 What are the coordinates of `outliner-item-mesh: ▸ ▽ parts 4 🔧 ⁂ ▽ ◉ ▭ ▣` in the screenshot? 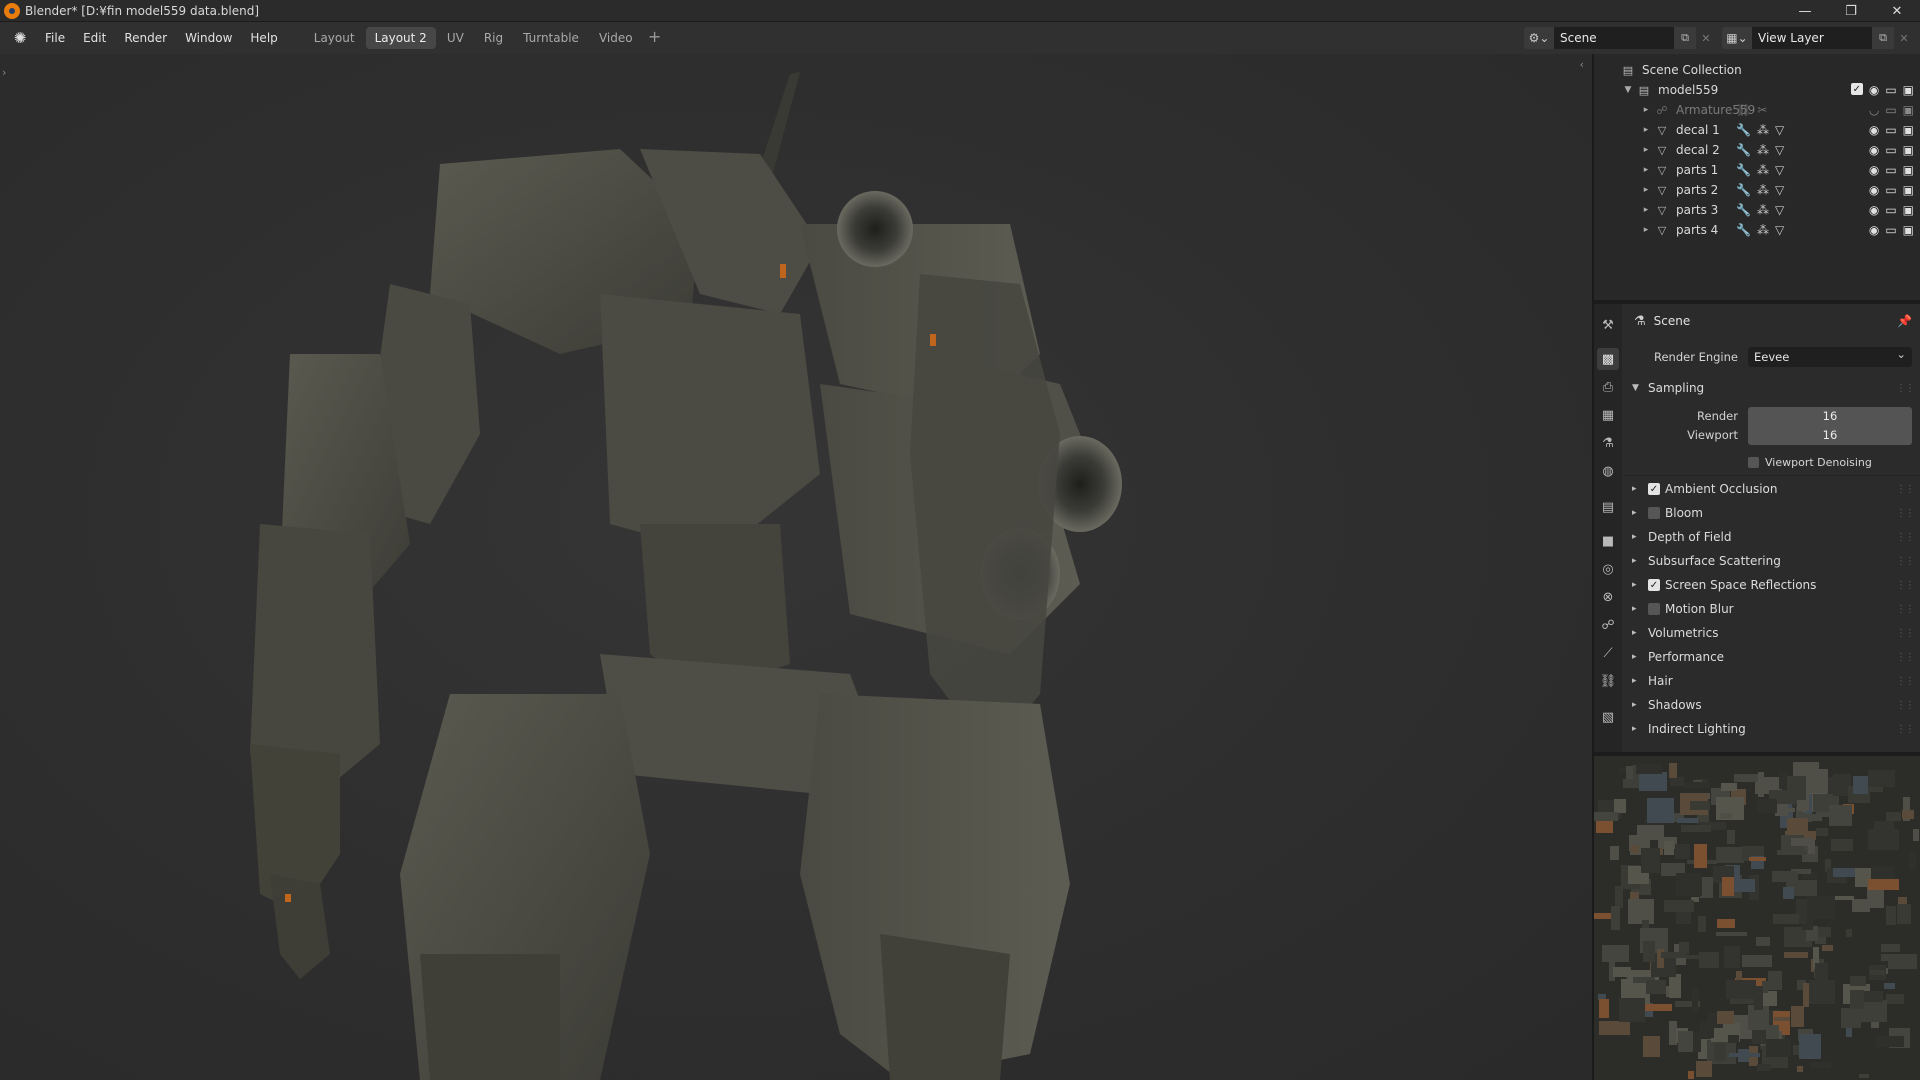 It's located at (1757, 230).